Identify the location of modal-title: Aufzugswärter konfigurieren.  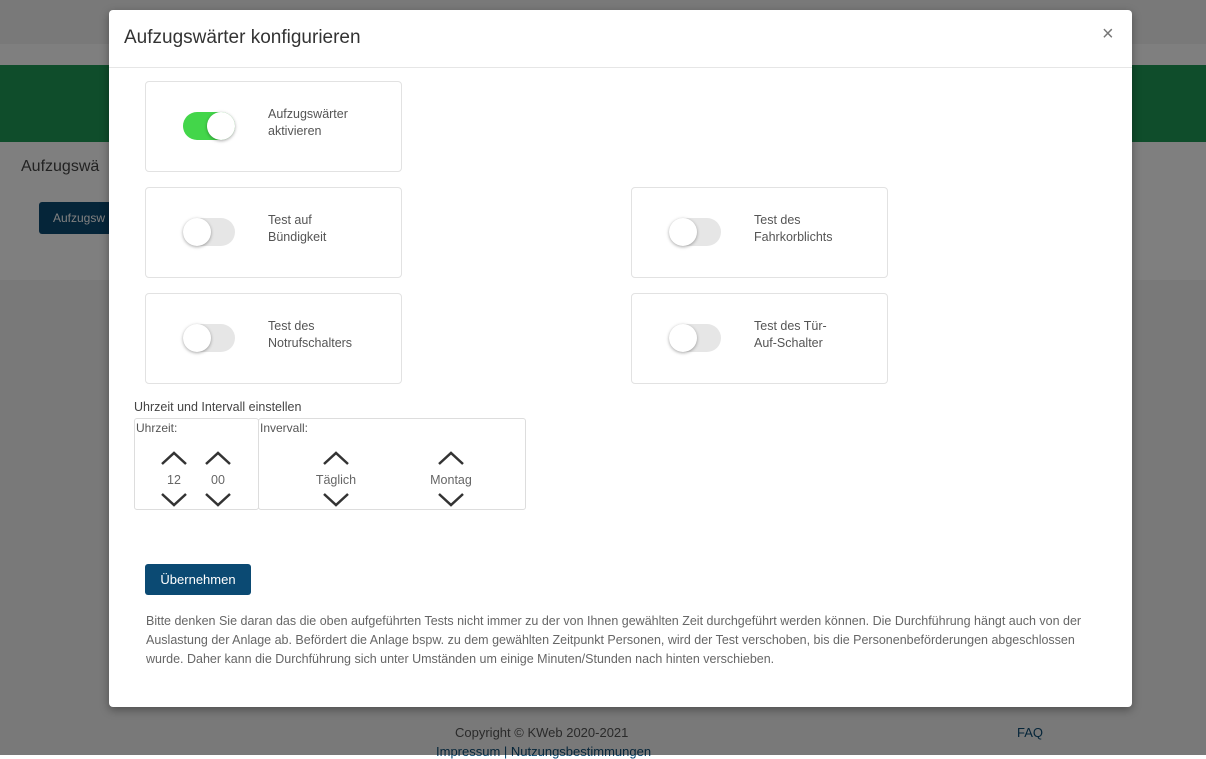
(242, 37).